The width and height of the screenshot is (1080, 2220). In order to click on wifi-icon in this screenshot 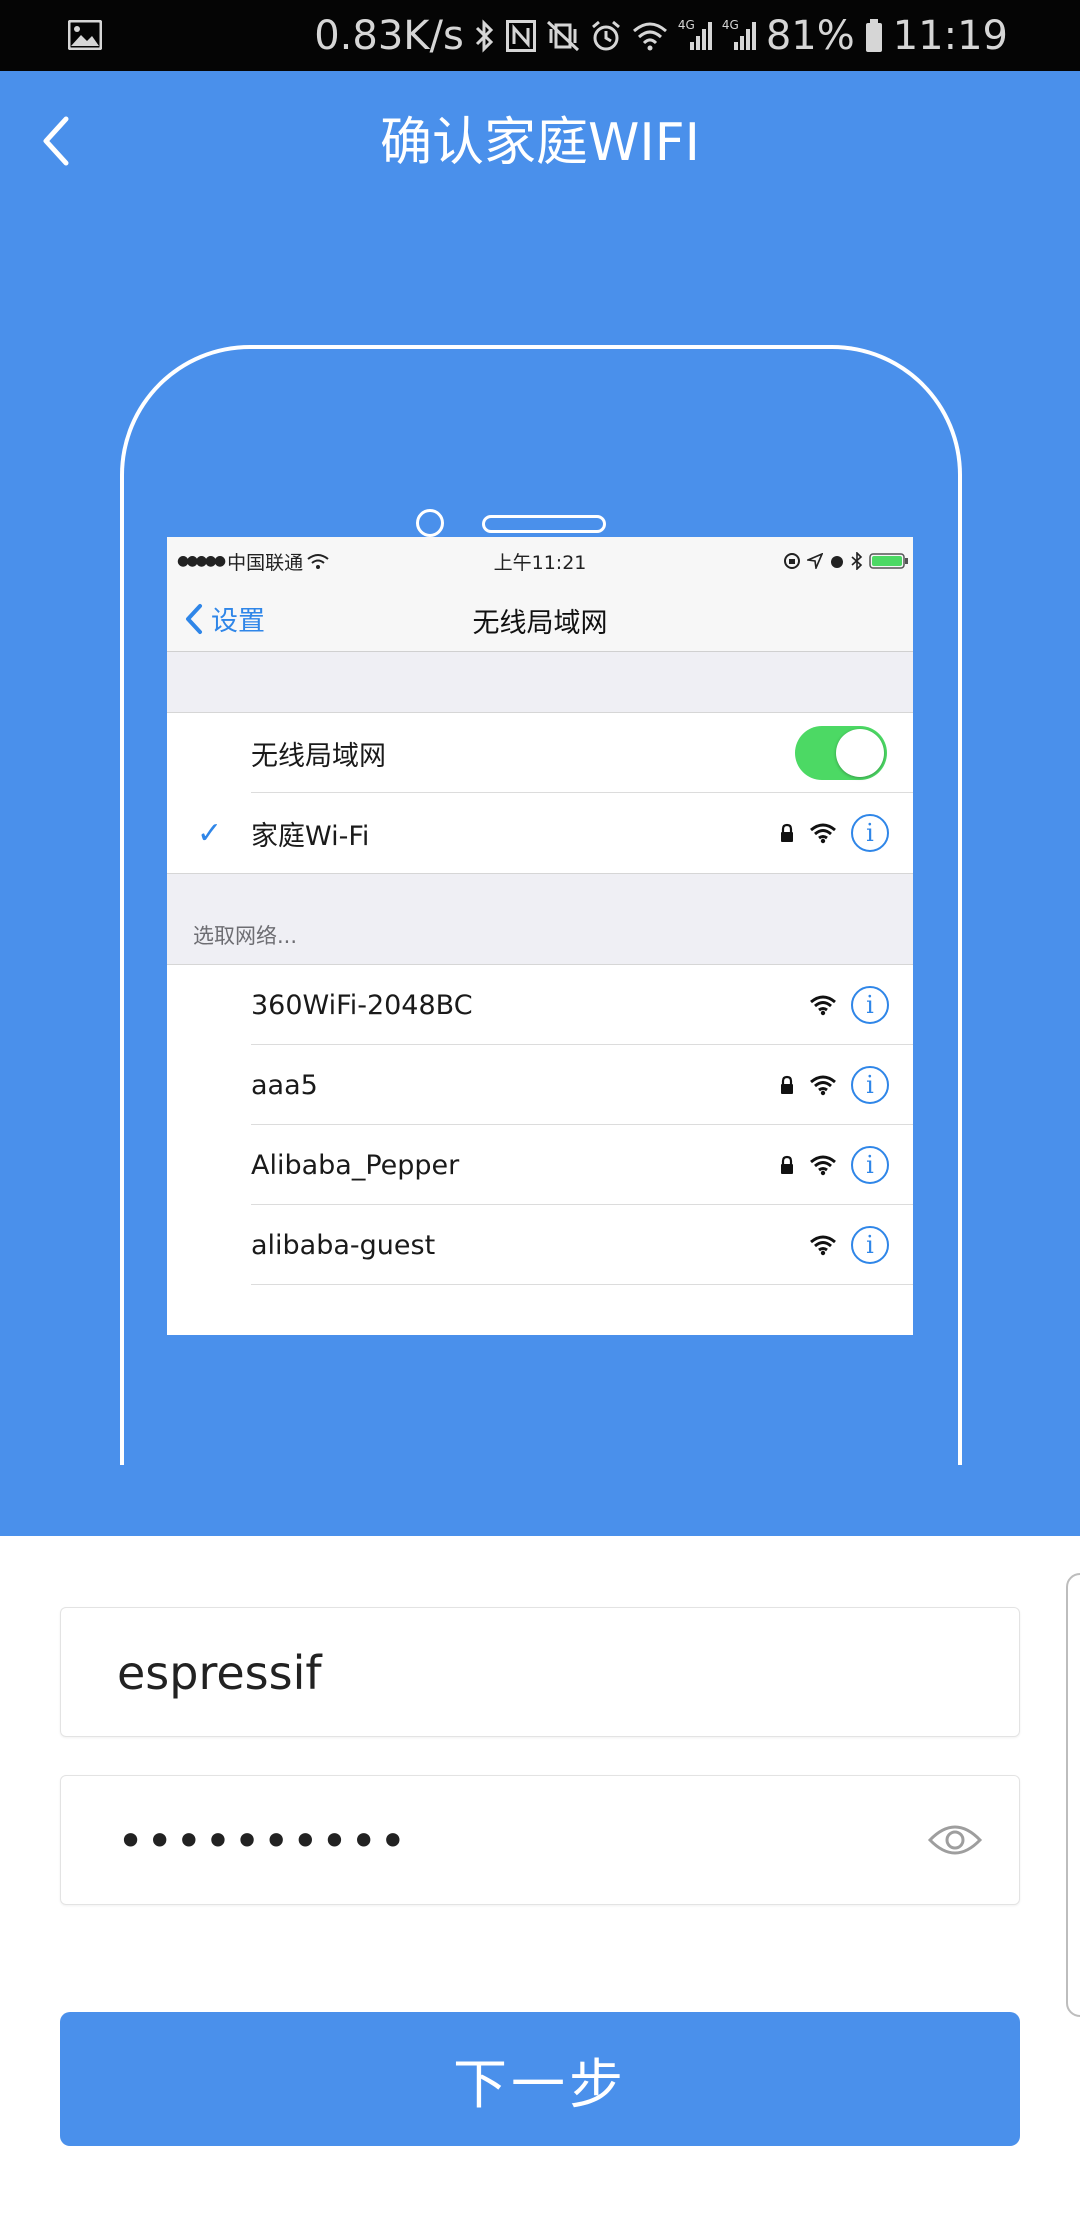, I will do `click(650, 36)`.